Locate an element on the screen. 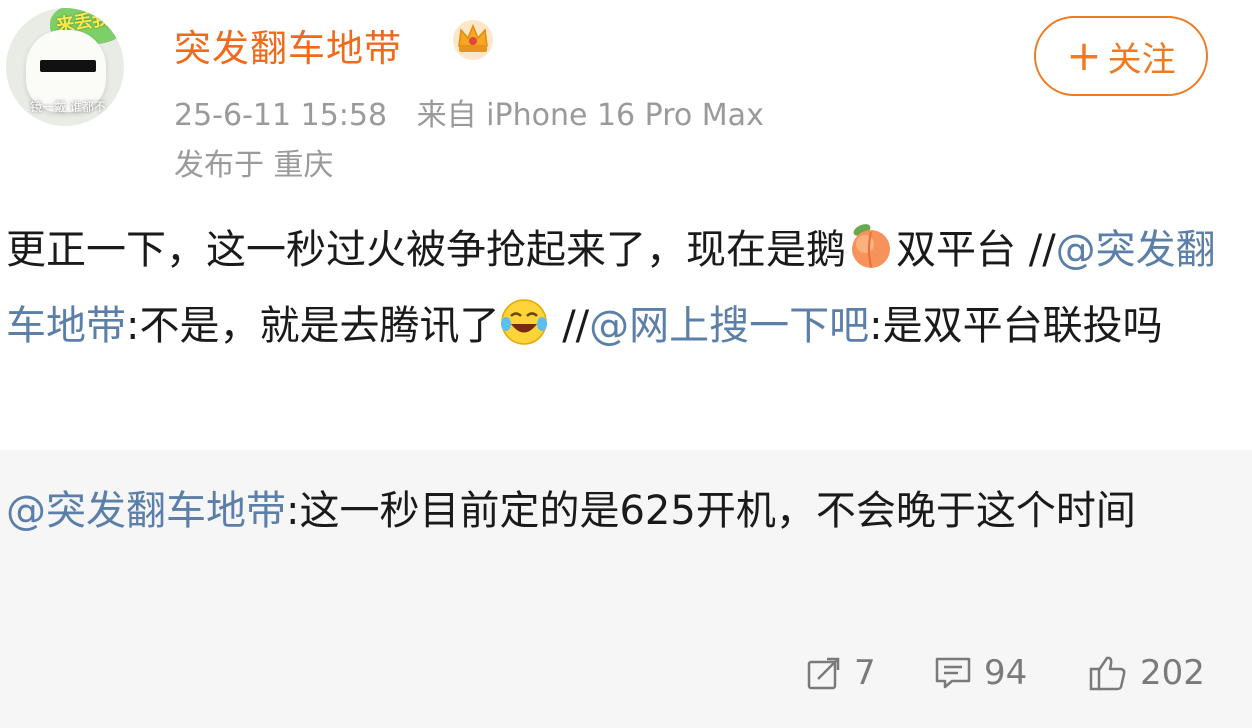  comment-button: 94 is located at coordinates (980, 673).